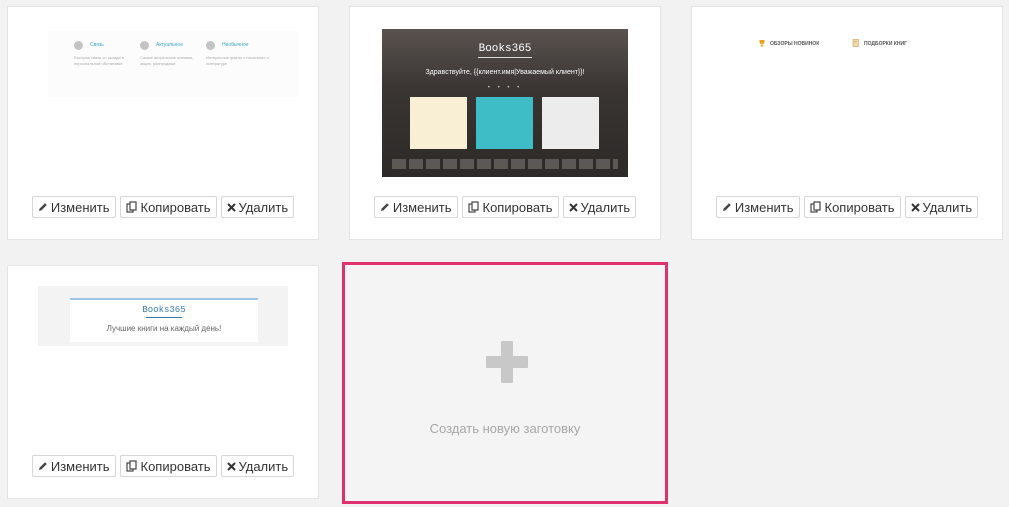 This screenshot has width=1009, height=507. Describe the element at coordinates (505, 164) in the screenshot. I see `preview-footer-text` at that location.